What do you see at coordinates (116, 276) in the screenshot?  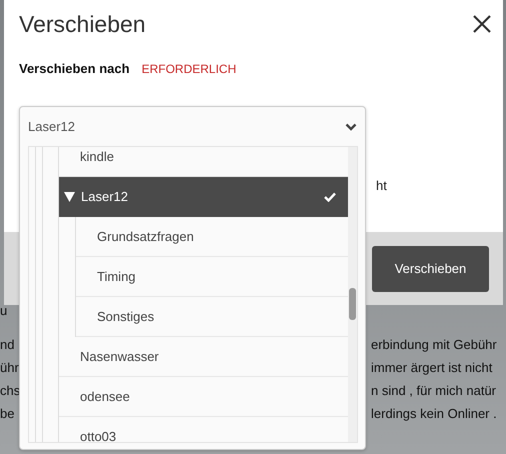 I see `option-label: Timing` at bounding box center [116, 276].